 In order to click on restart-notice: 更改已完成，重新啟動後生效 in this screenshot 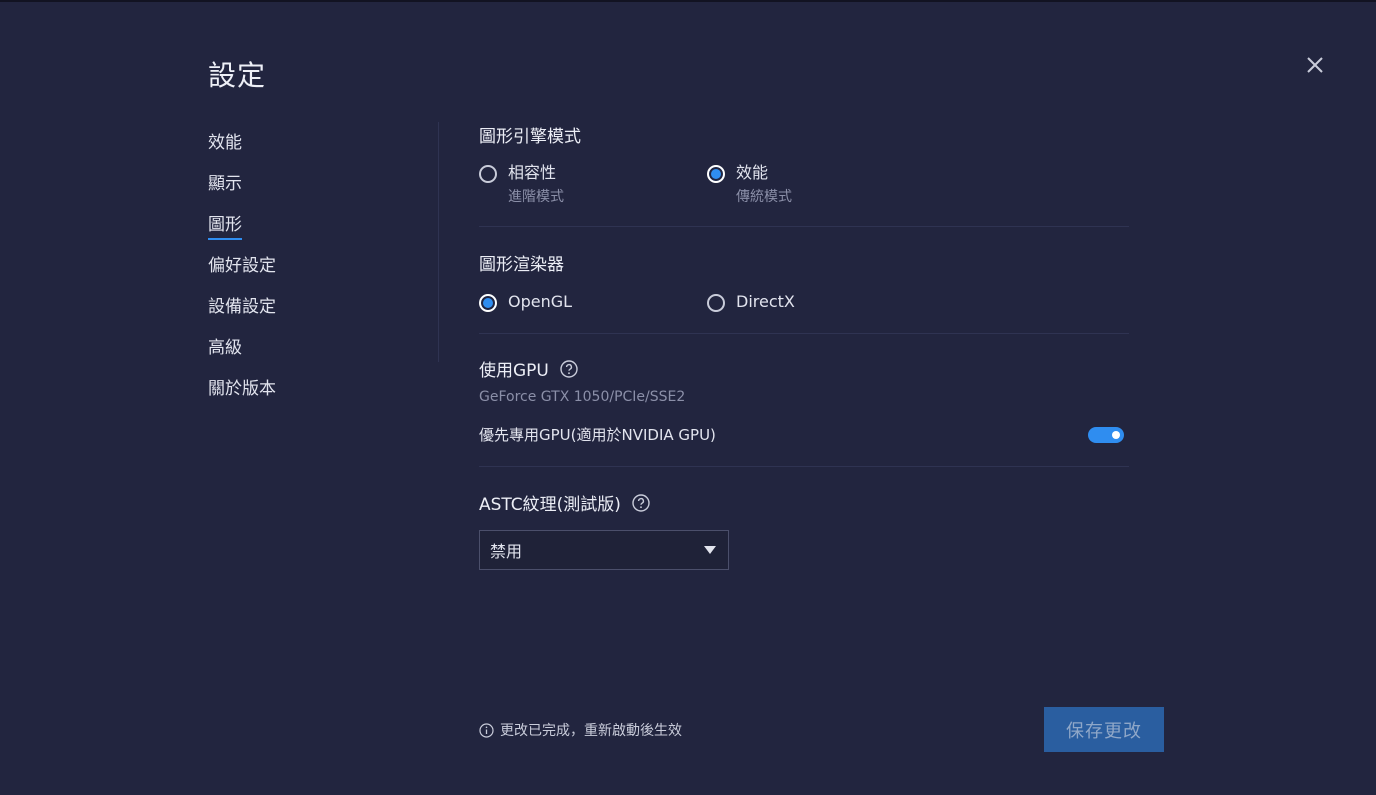, I will do `click(580, 730)`.